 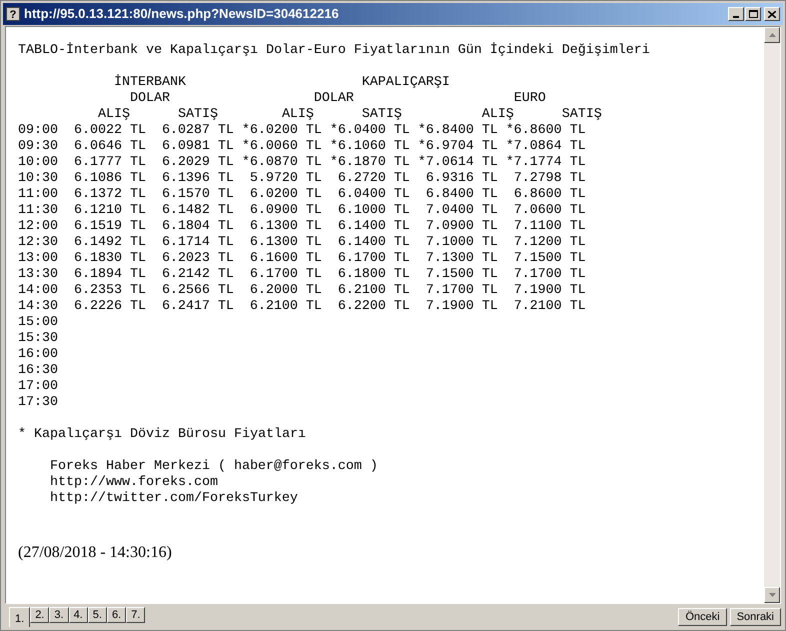 What do you see at coordinates (19, 617) in the screenshot?
I see `page-tab: 1.` at bounding box center [19, 617].